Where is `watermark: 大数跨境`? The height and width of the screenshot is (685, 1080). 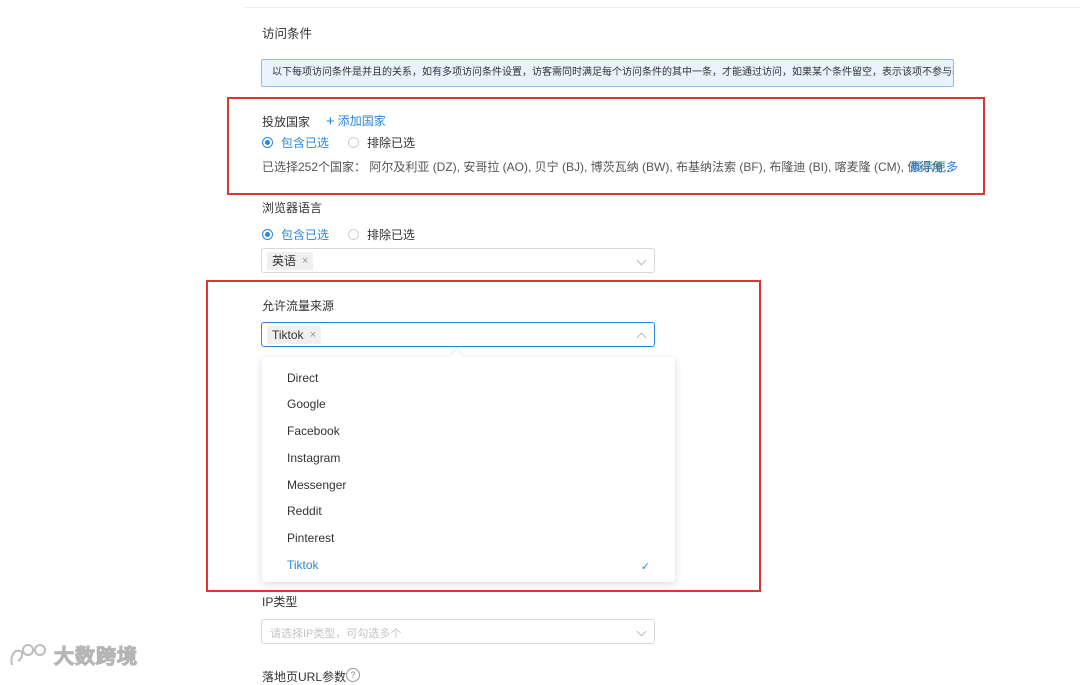 watermark: 大数跨境 is located at coordinates (73, 654).